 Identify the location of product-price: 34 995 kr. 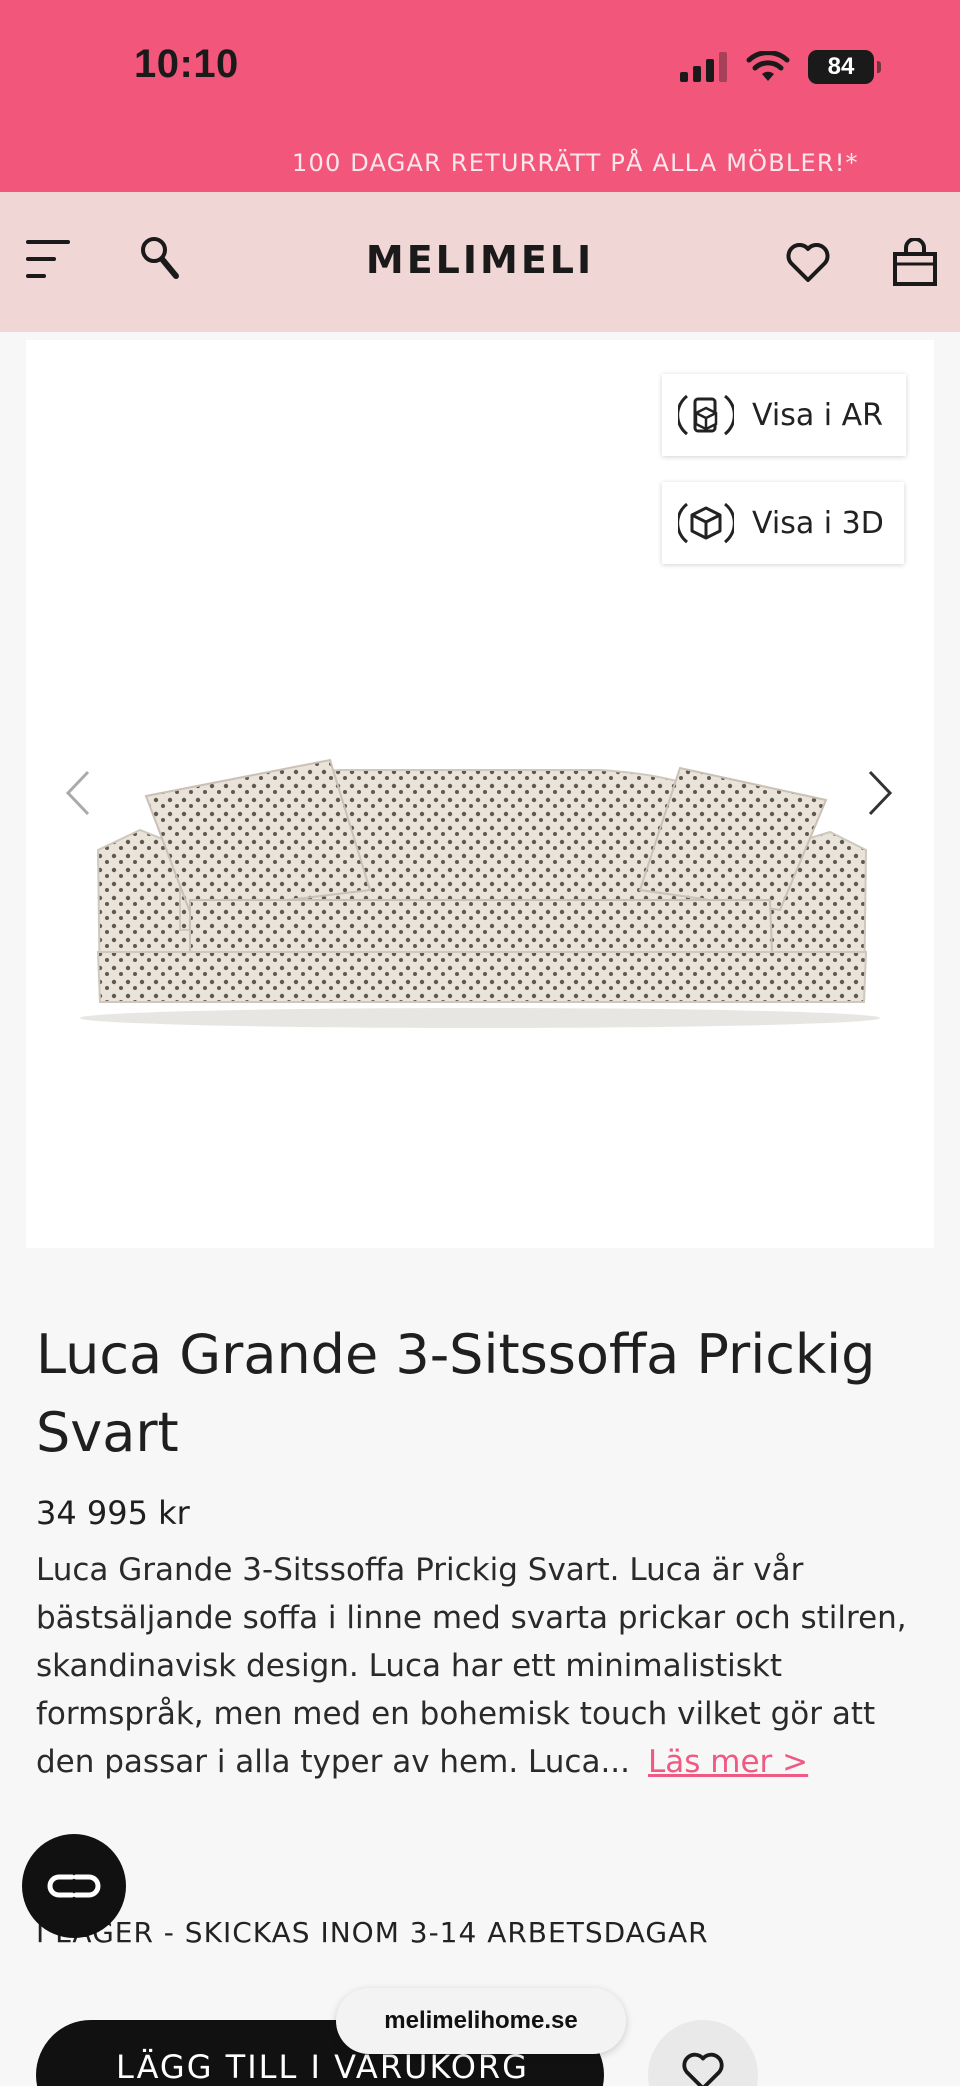
(113, 1513).